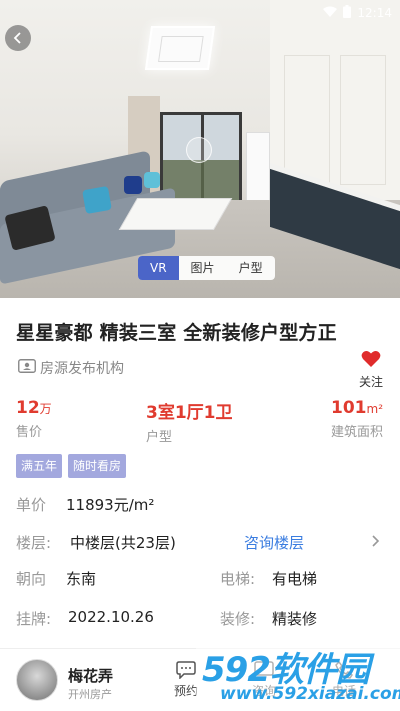 This screenshot has width=400, height=711. What do you see at coordinates (34, 419) in the screenshot?
I see `stat-price: 12万 售价` at bounding box center [34, 419].